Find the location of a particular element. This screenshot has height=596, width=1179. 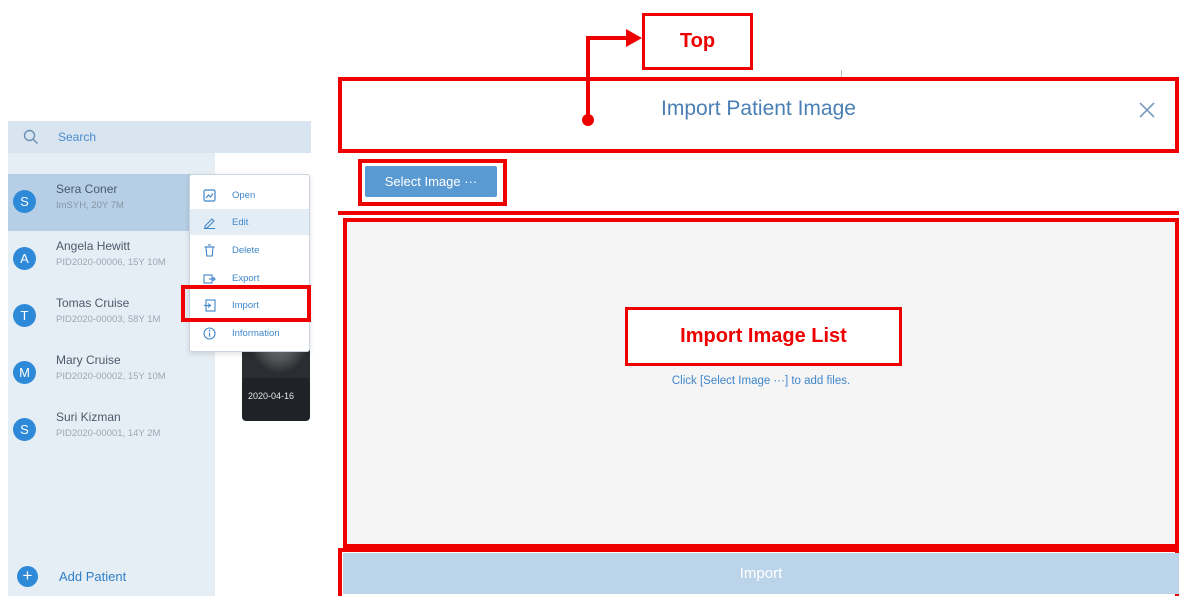

menu-item-delete: Delete is located at coordinates (249, 250).